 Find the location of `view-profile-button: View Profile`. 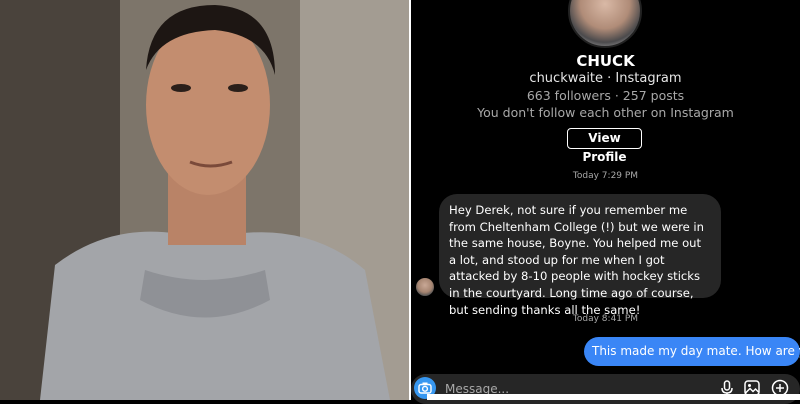

view-profile-button: View Profile is located at coordinates (604, 146).